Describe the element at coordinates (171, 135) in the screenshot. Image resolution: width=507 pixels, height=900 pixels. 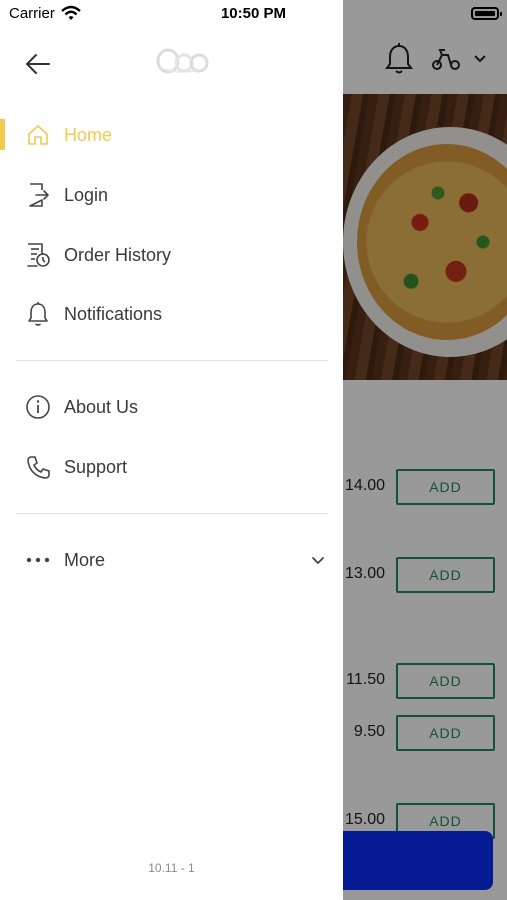
I see `menu-item-home: Home` at that location.